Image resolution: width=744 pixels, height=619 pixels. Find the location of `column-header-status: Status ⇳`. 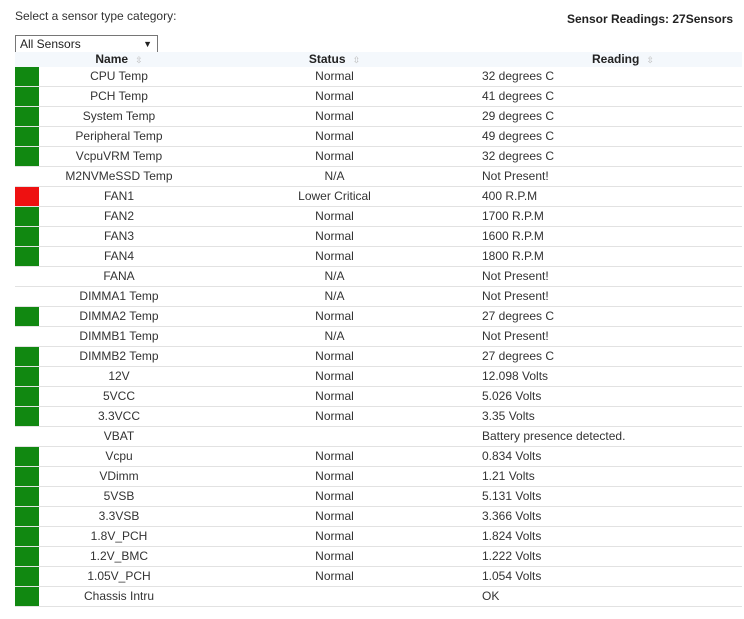

column-header-status: Status ⇳ is located at coordinates (334, 59).